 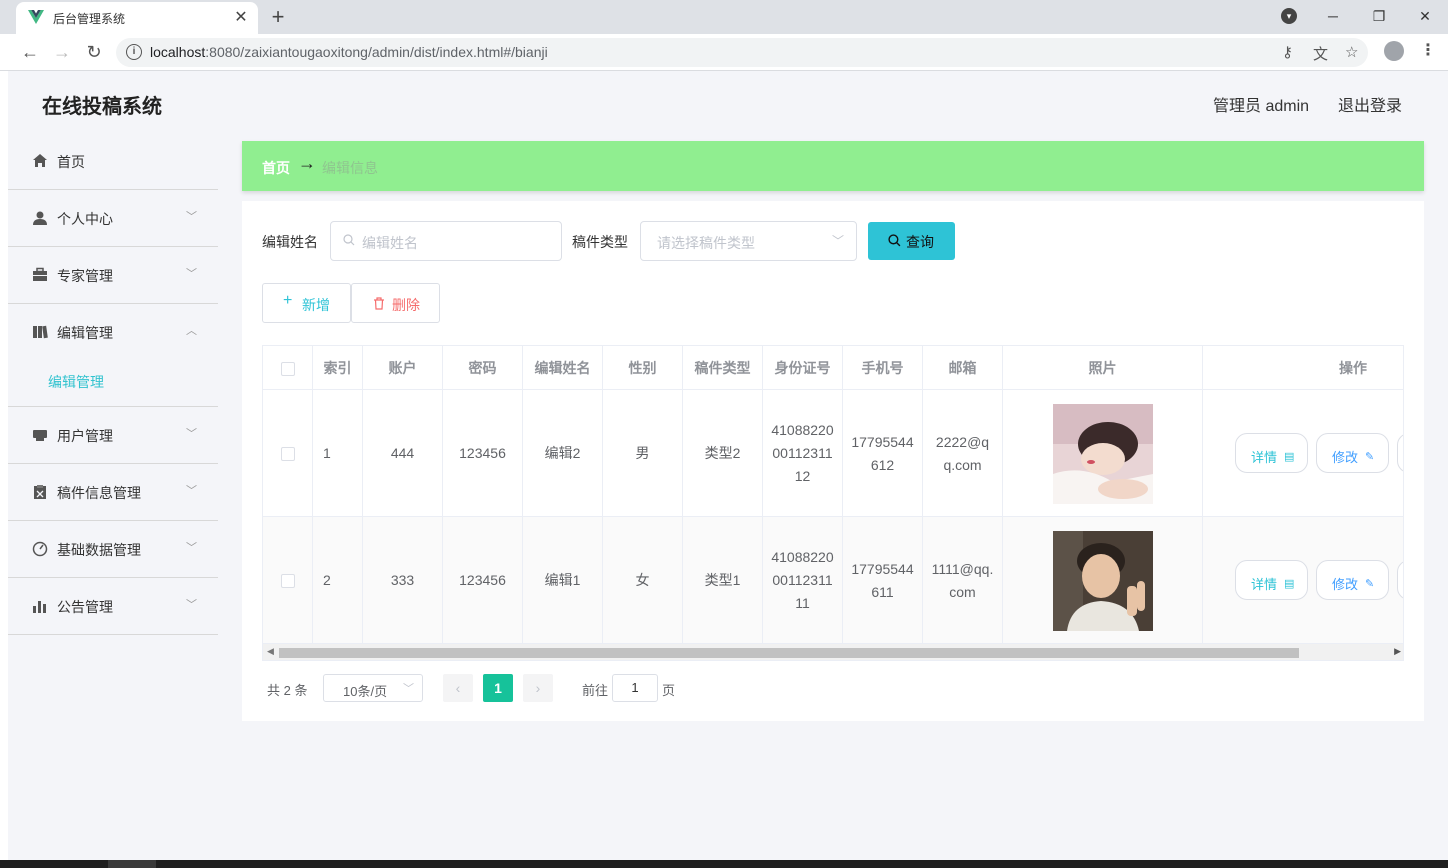 I want to click on os-taskbar, so click(x=724, y=864).